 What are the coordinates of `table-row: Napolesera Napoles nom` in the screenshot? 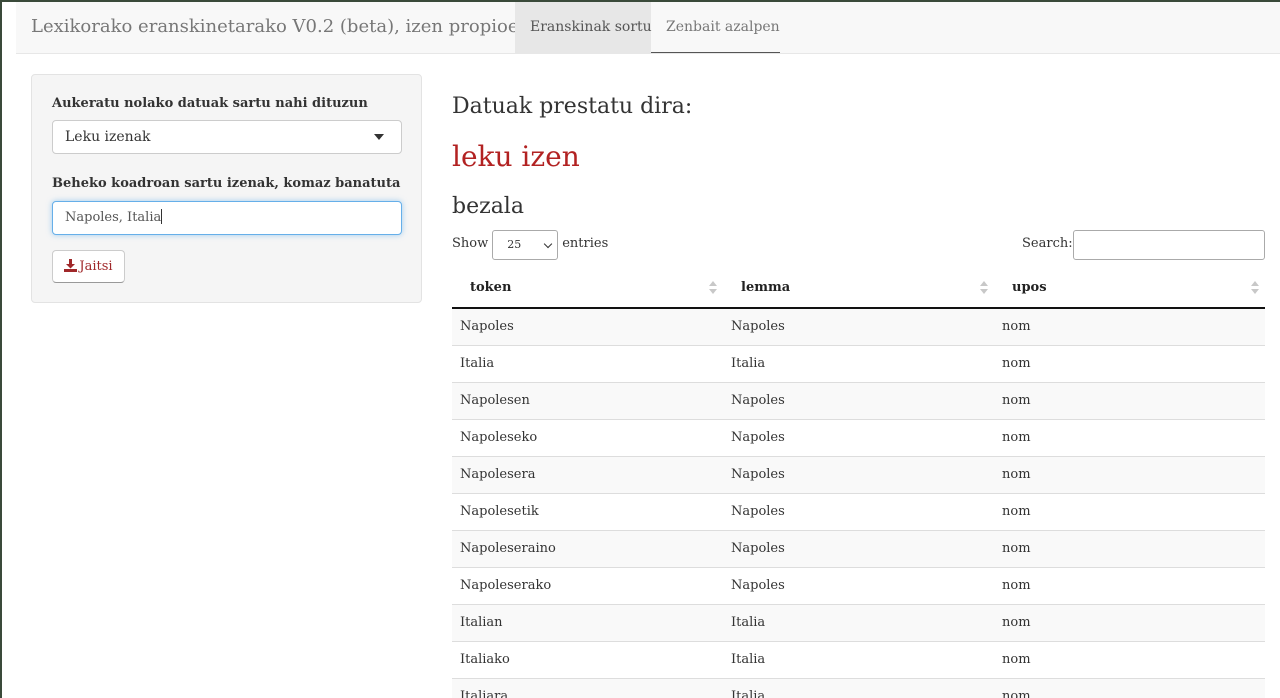 It's located at (858, 475).